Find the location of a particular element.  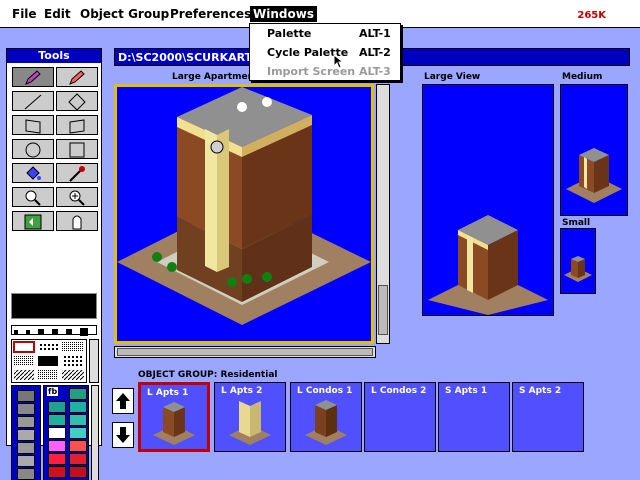

pencil-icon is located at coordinates (33, 77).